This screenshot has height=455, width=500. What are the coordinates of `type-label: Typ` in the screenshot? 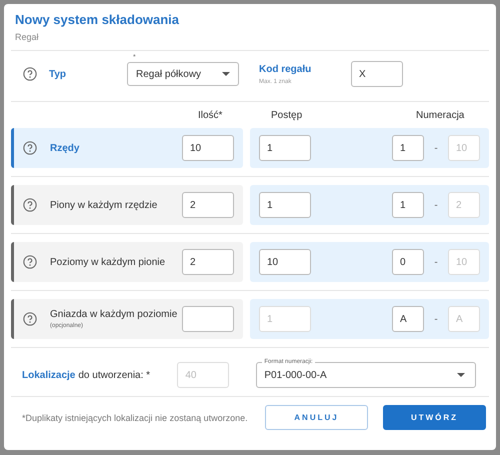 It's located at (58, 74).